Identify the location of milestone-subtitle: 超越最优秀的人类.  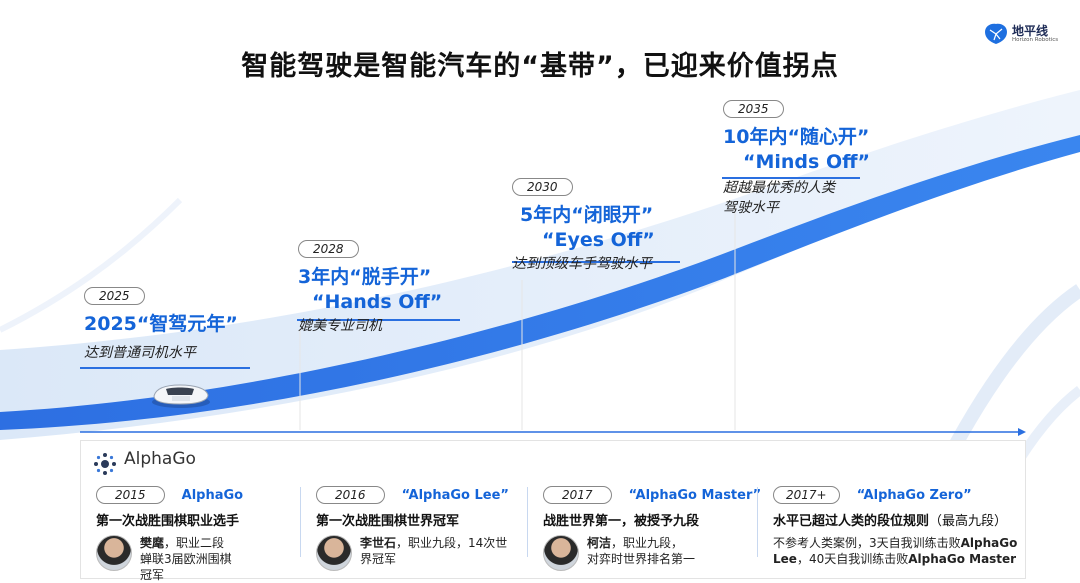
(779, 188).